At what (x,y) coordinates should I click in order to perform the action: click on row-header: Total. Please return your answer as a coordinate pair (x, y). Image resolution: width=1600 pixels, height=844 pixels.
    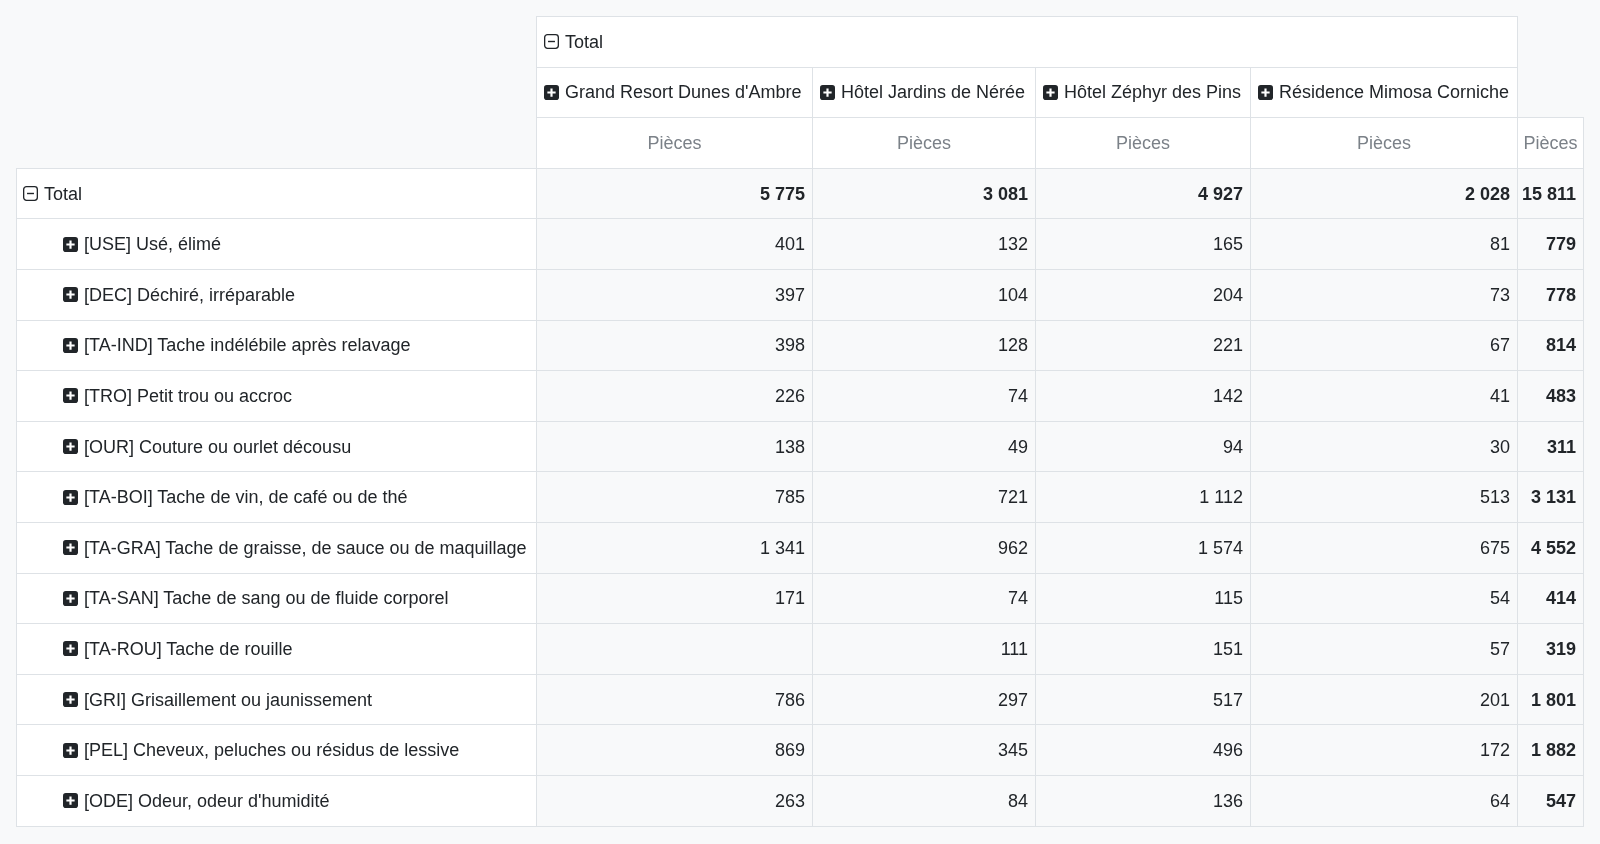
    Looking at the image, I should click on (276, 193).